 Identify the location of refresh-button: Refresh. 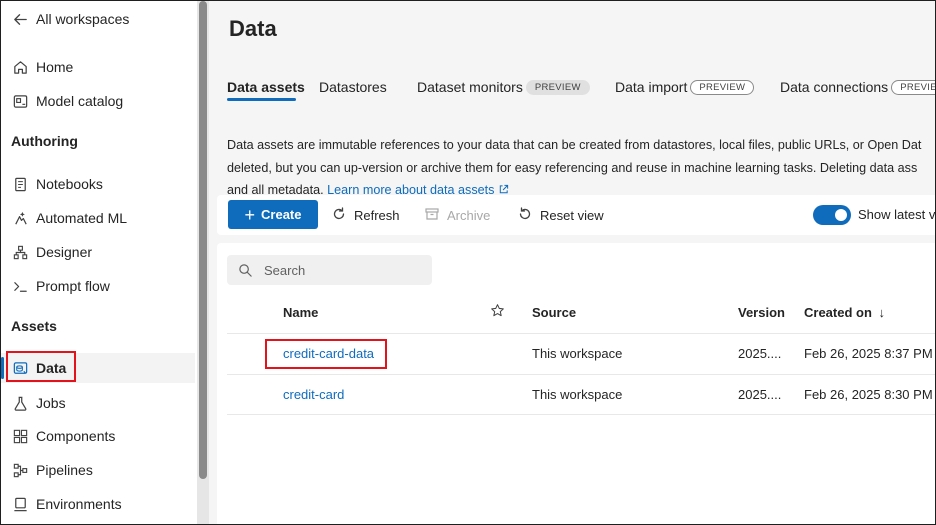
(365, 215).